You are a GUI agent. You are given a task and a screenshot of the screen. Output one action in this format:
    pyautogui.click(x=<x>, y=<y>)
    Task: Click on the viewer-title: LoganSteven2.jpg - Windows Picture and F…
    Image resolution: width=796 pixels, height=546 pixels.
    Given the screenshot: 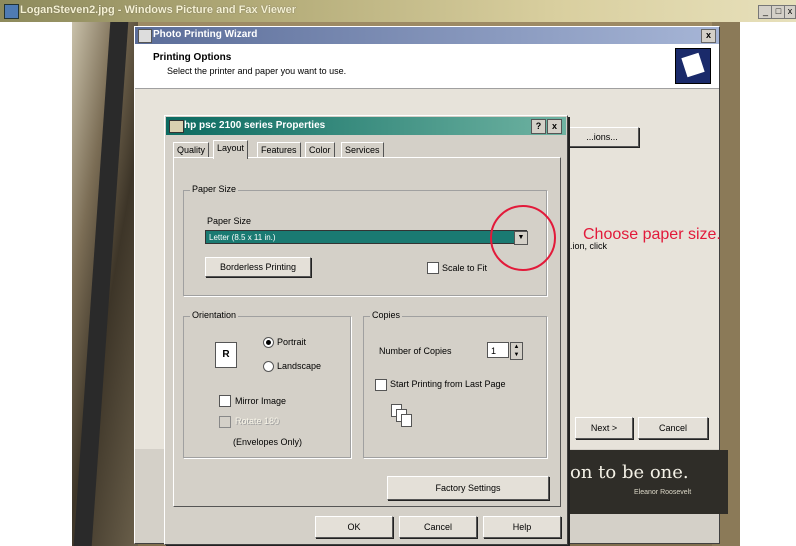 What is the action you would take?
    pyautogui.click(x=158, y=10)
    